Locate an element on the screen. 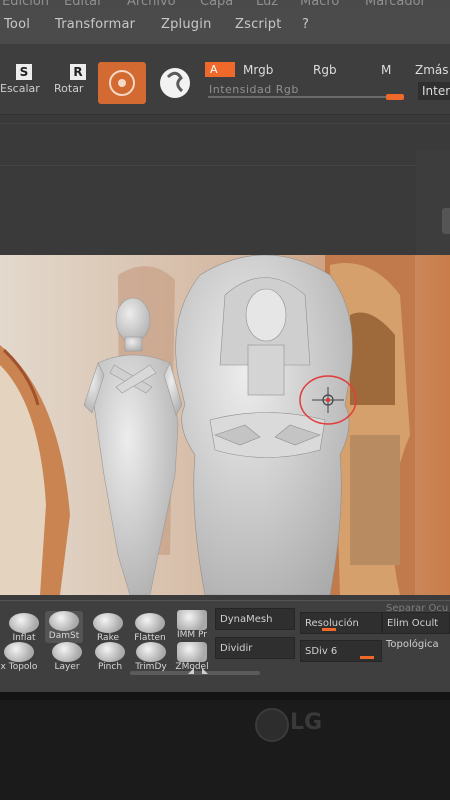 This screenshot has height=800, width=450. monitor-bezel is located at coordinates (225, 746).